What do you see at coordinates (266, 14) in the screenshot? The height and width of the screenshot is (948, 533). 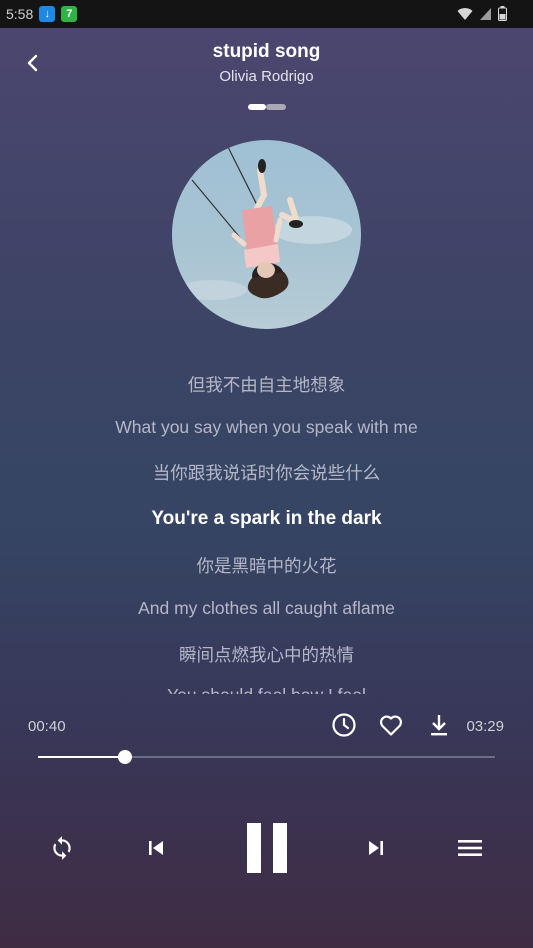 I see `status-bar: 5:58 ↓ 7` at bounding box center [266, 14].